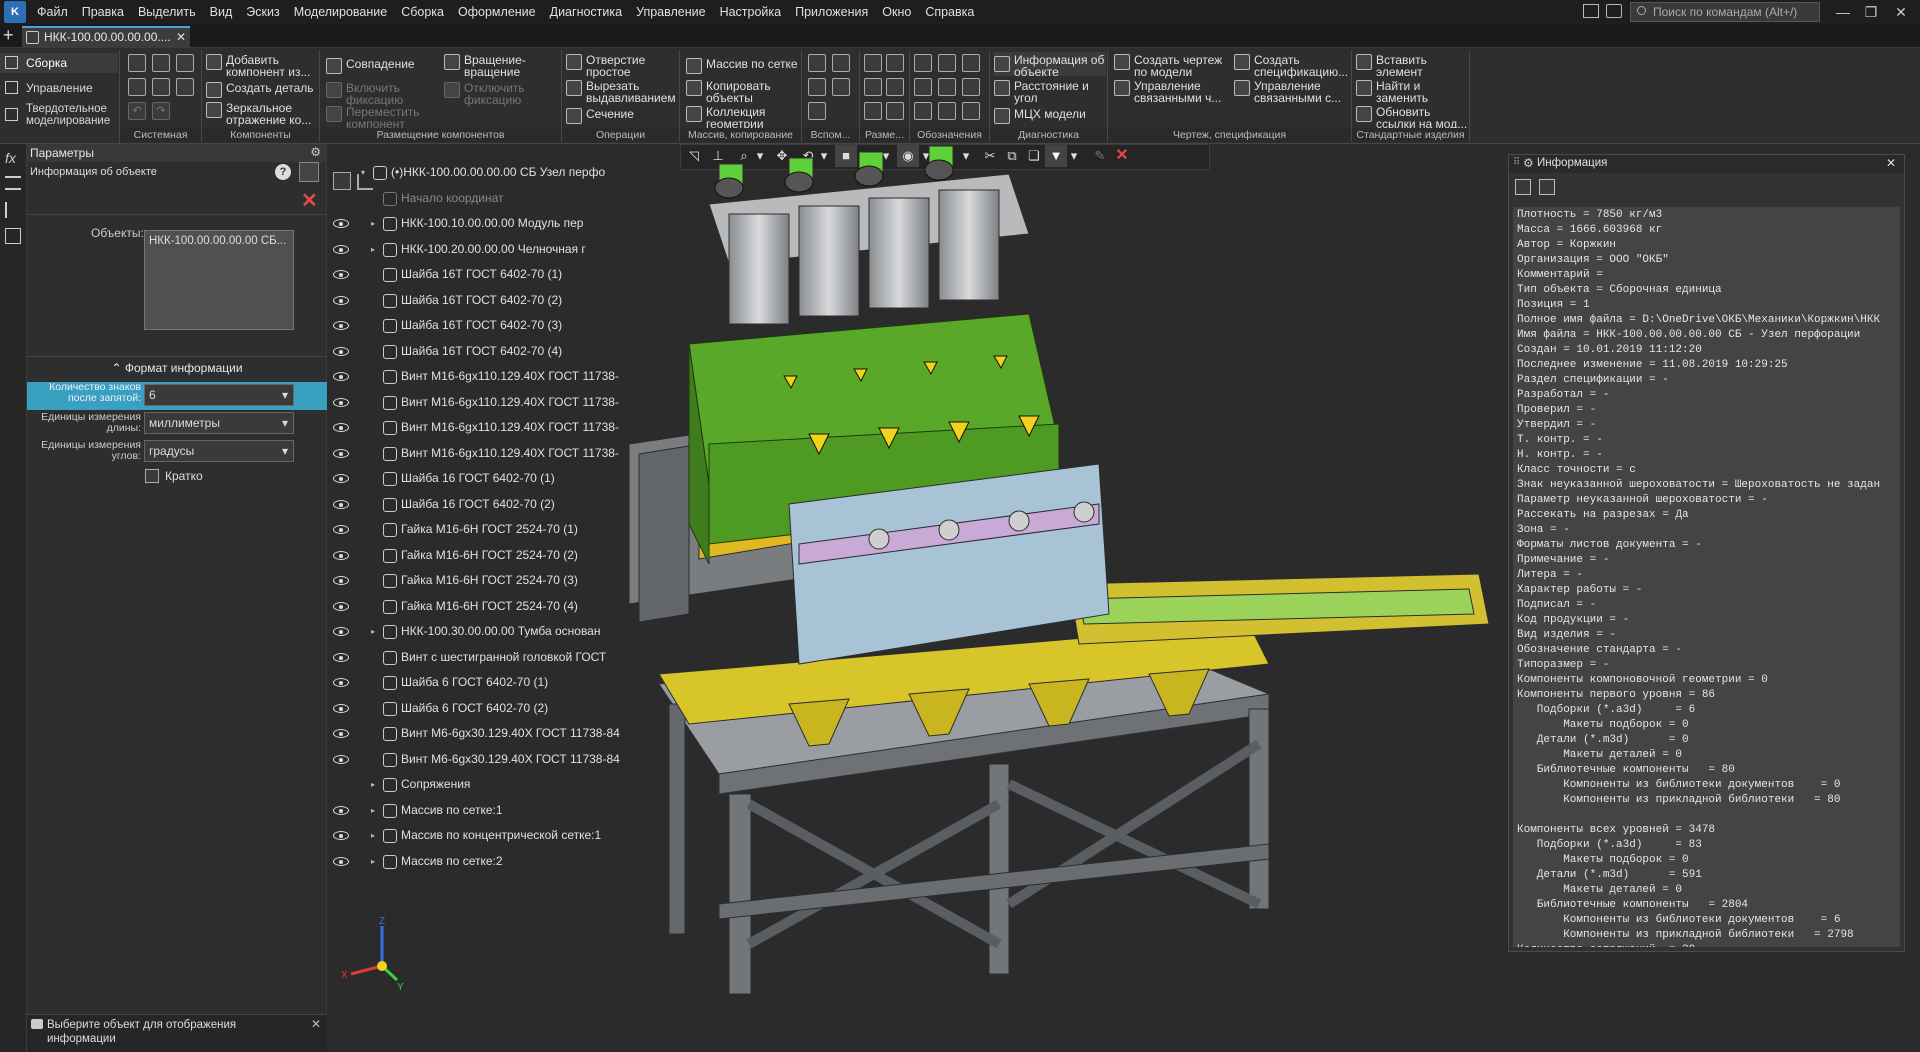 The width and height of the screenshot is (1920, 1052). What do you see at coordinates (1725, 12) in the screenshot?
I see `command-search-input: Поиск по командам (Alt+/)` at bounding box center [1725, 12].